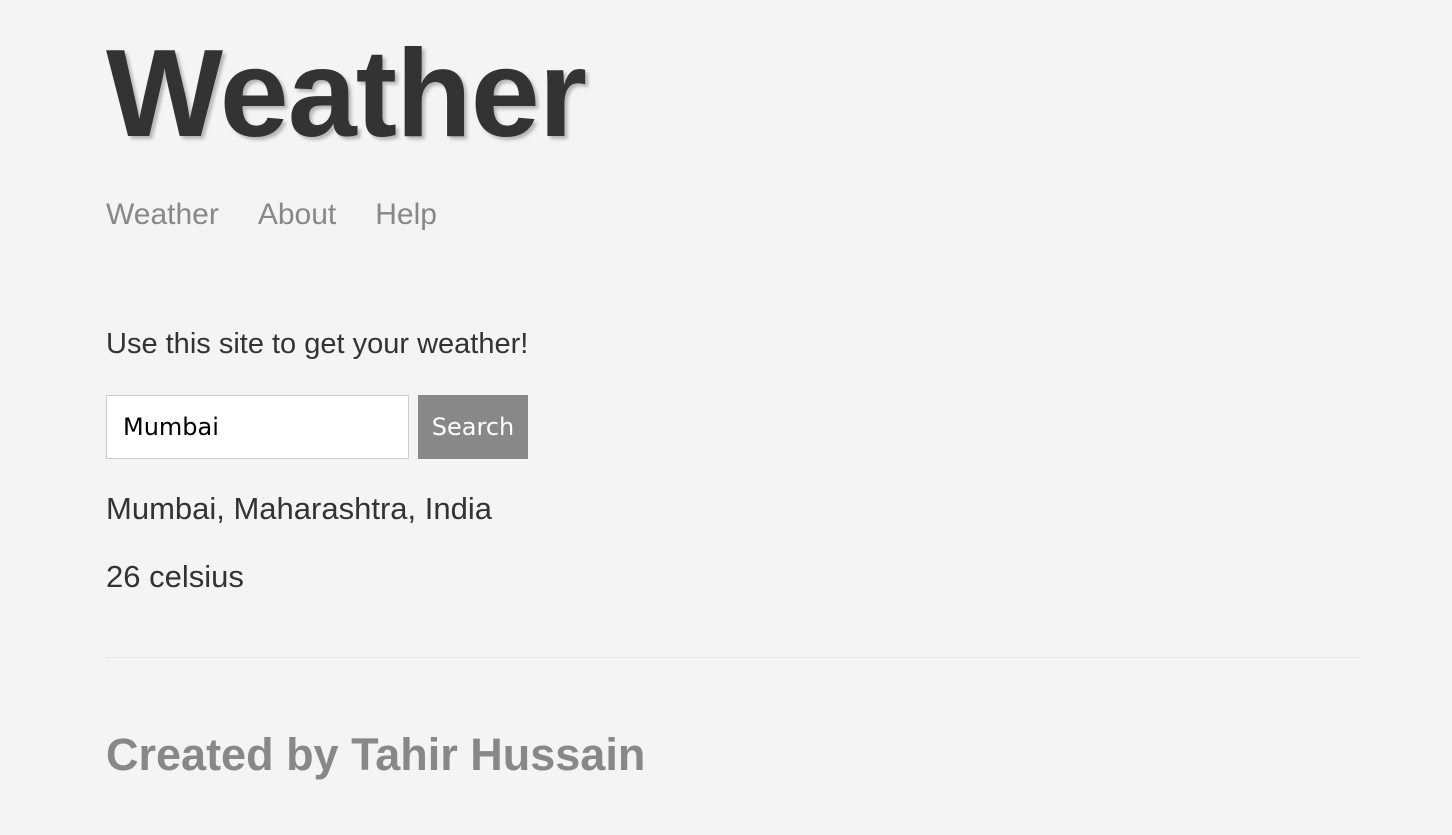 This screenshot has width=1452, height=835. I want to click on nav-link-weather: Weather, so click(162, 215).